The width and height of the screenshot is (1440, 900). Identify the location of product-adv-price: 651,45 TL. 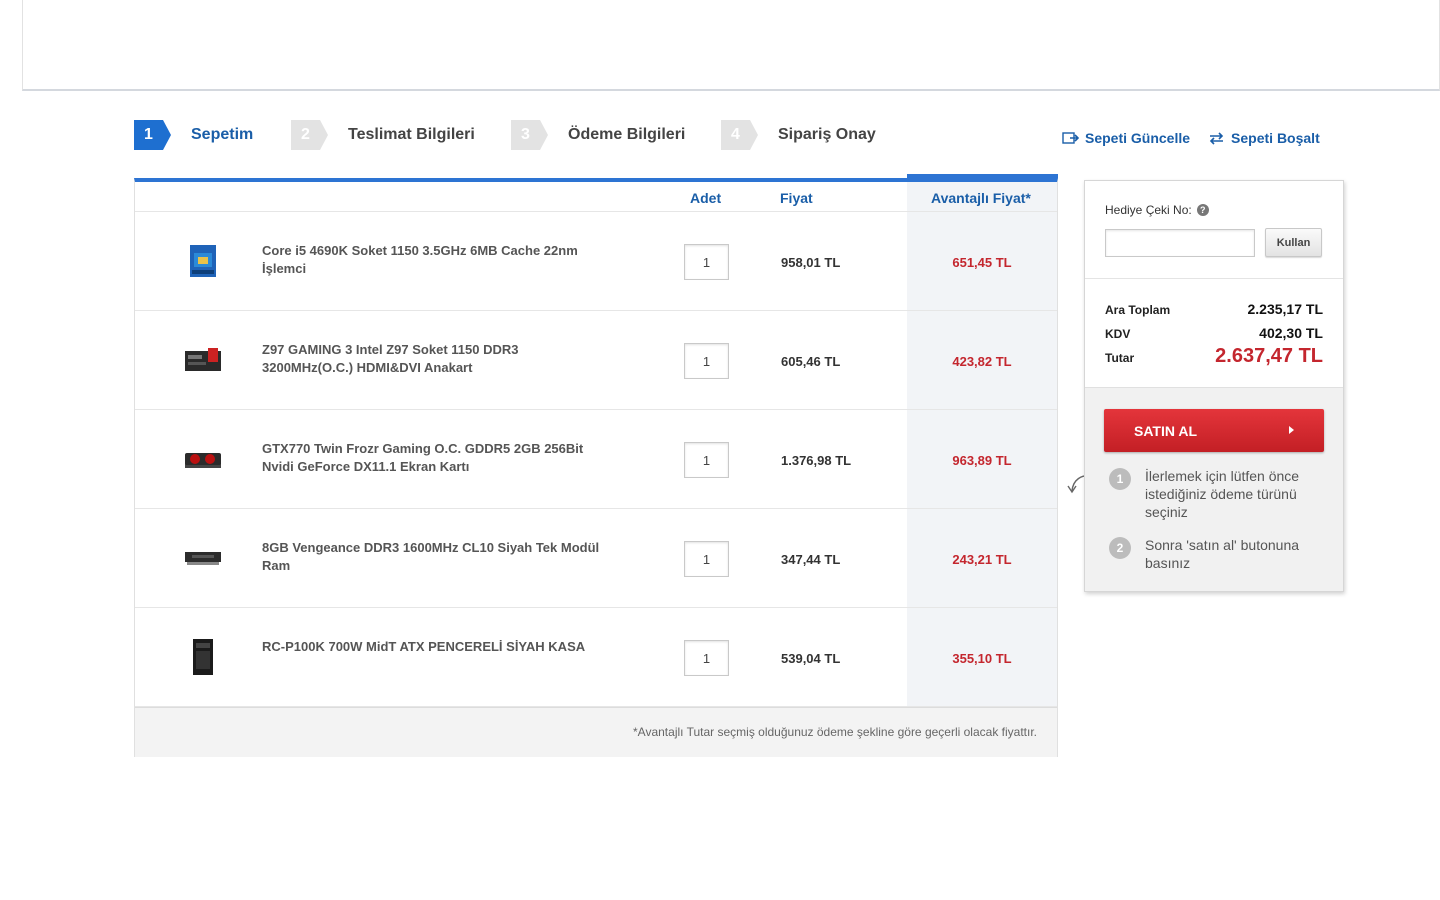
(982, 262).